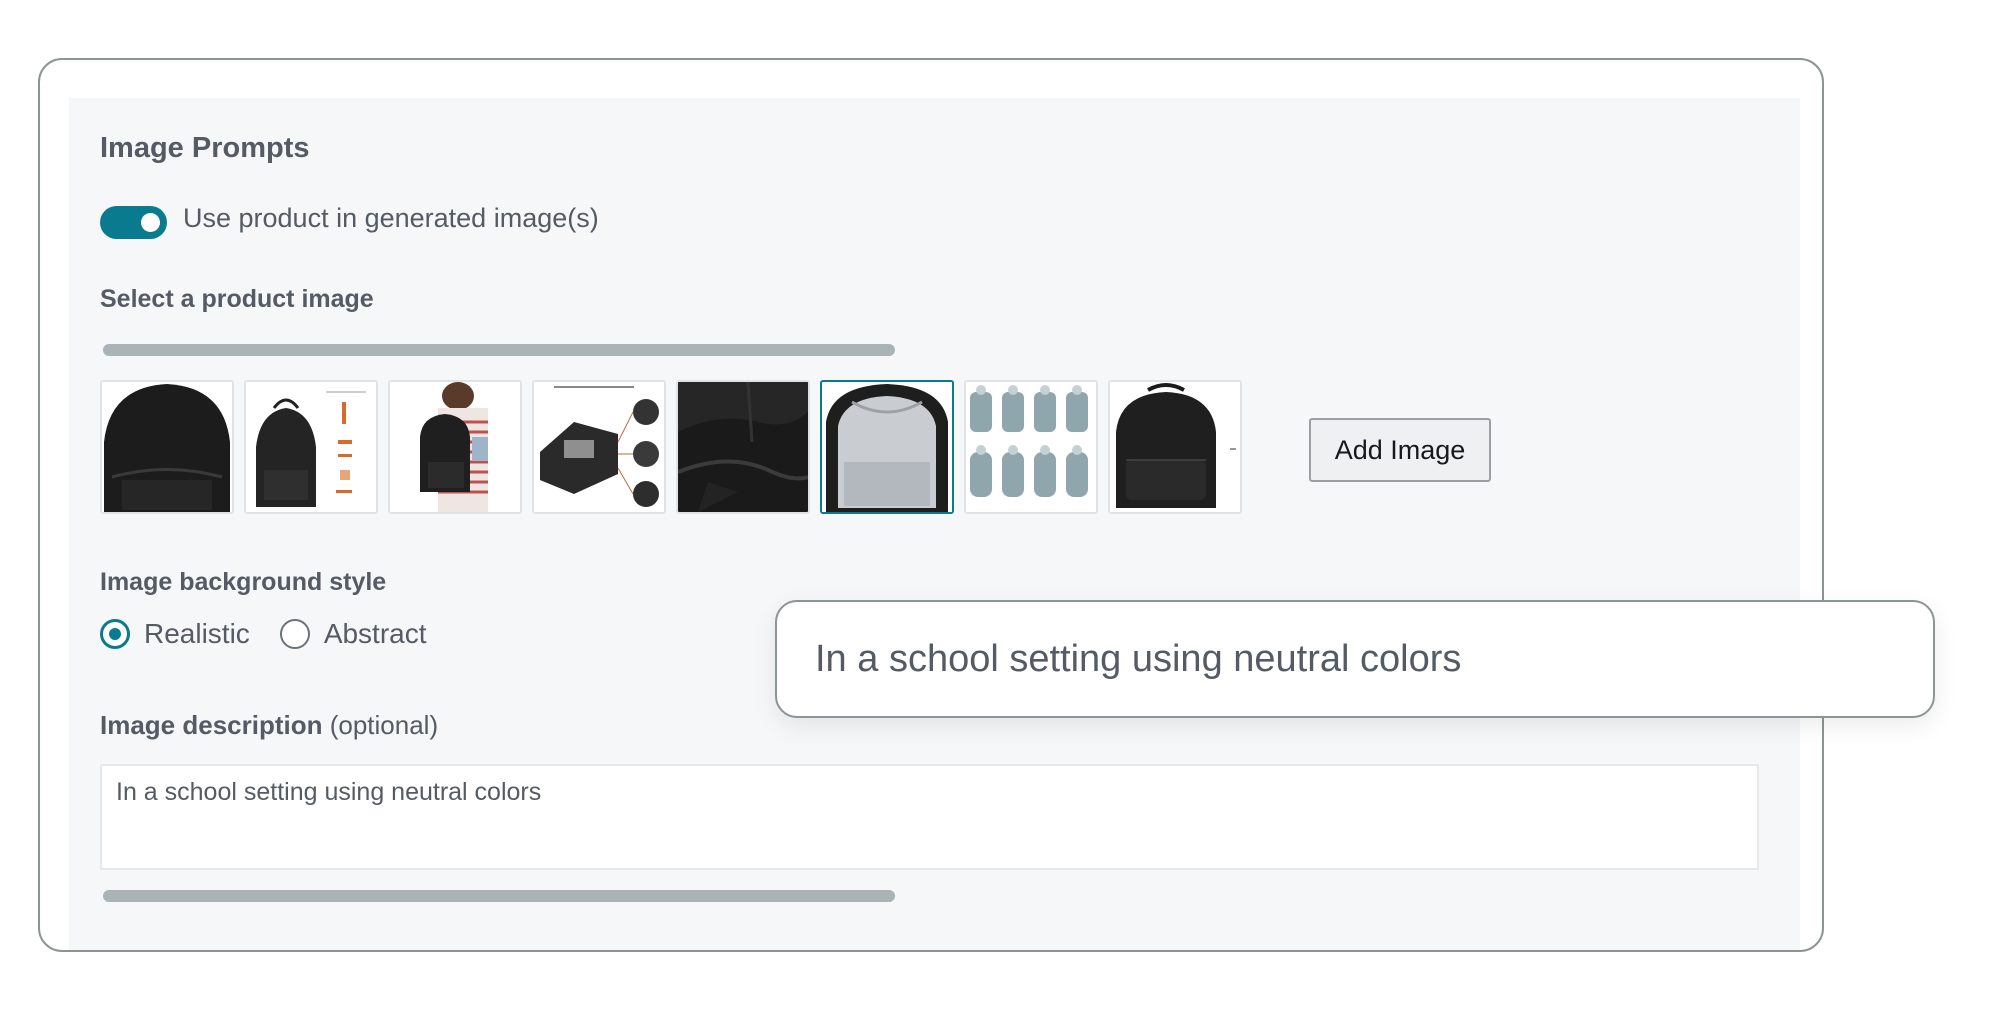 The image size is (1992, 1027). What do you see at coordinates (455, 447) in the screenshot?
I see `person-wearing-backpack-image` at bounding box center [455, 447].